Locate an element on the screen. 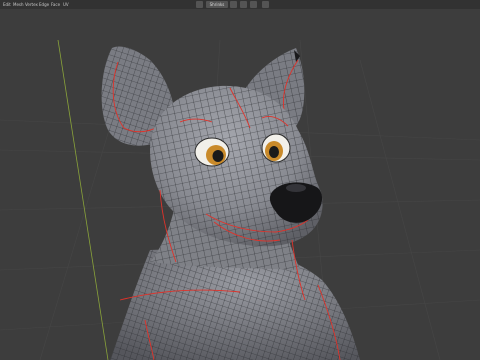 This screenshot has height=360, width=480. menu-edit: Edit is located at coordinates (7, 4).